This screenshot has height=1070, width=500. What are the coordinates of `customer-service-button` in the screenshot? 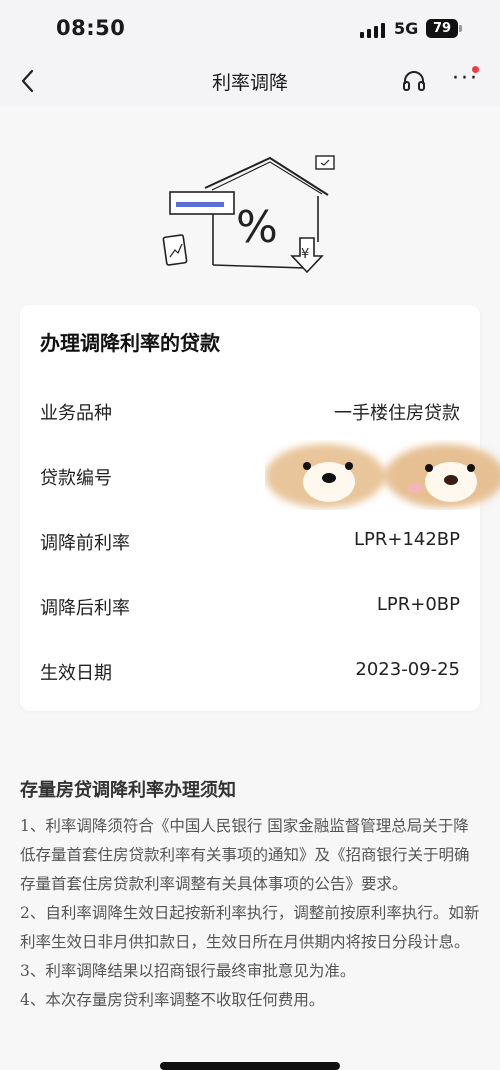 It's located at (414, 82).